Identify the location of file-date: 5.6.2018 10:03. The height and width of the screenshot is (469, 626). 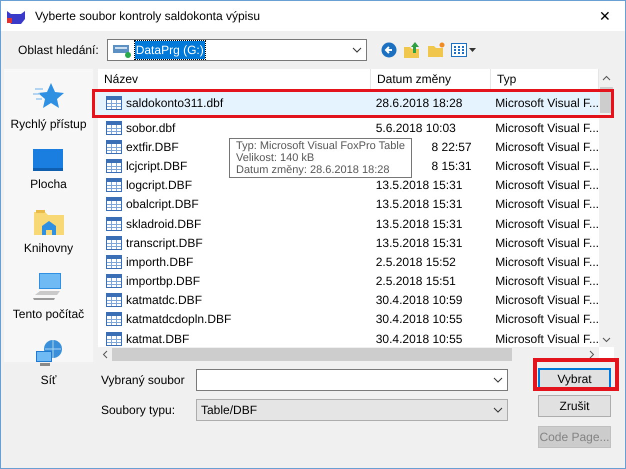
(416, 127).